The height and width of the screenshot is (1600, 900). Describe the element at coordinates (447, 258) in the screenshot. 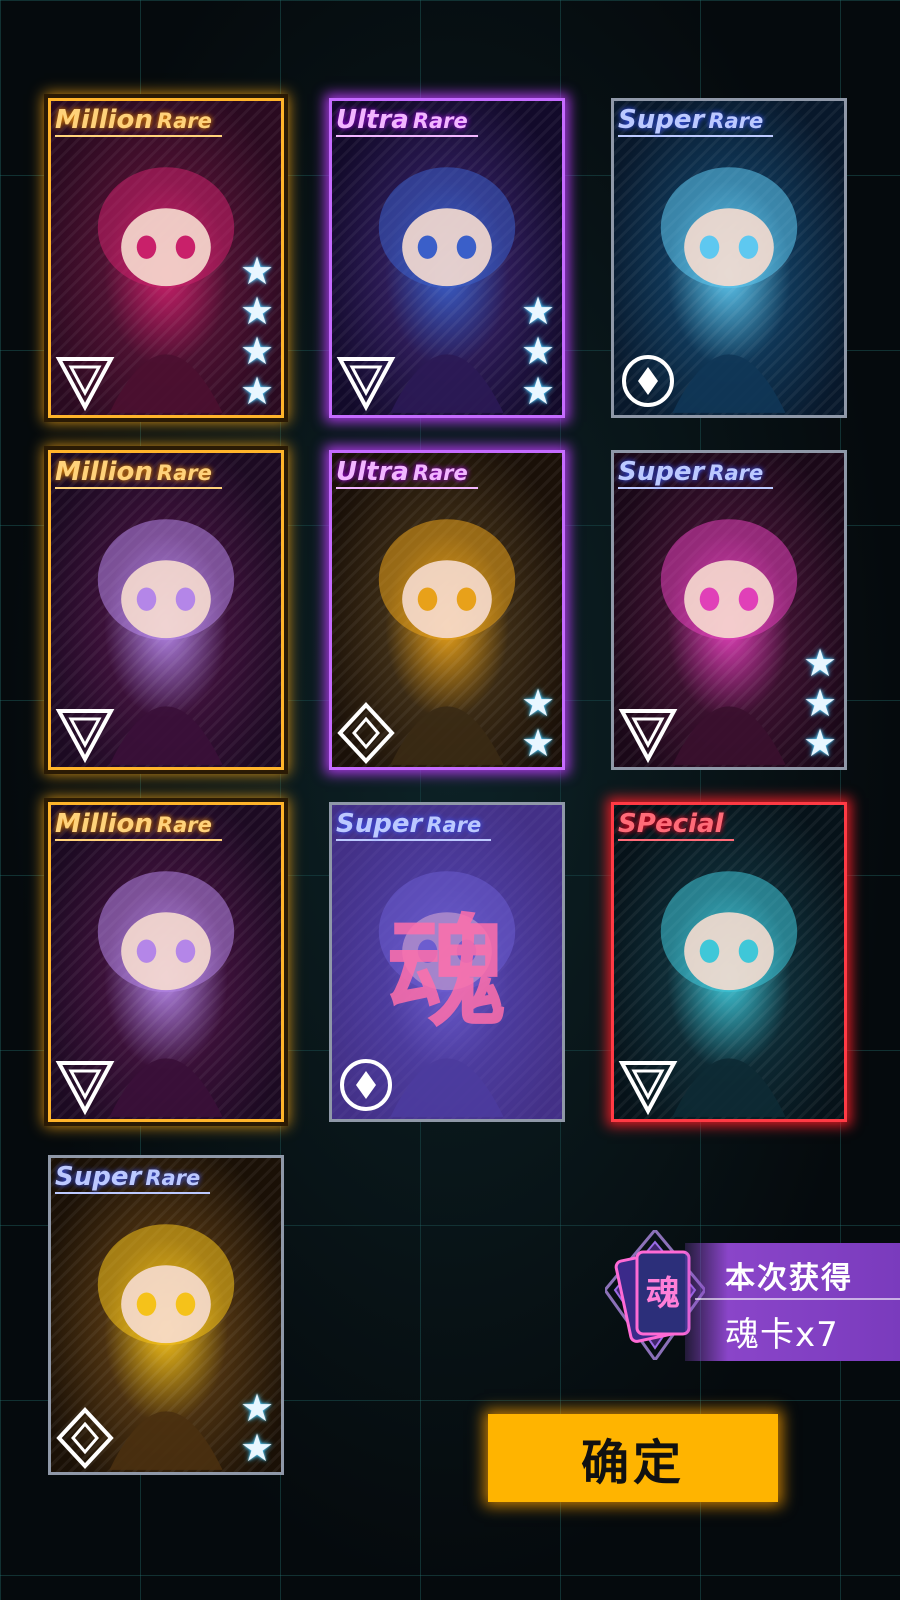

I see `card-2: Ultra Rare ★ ★ ★` at that location.